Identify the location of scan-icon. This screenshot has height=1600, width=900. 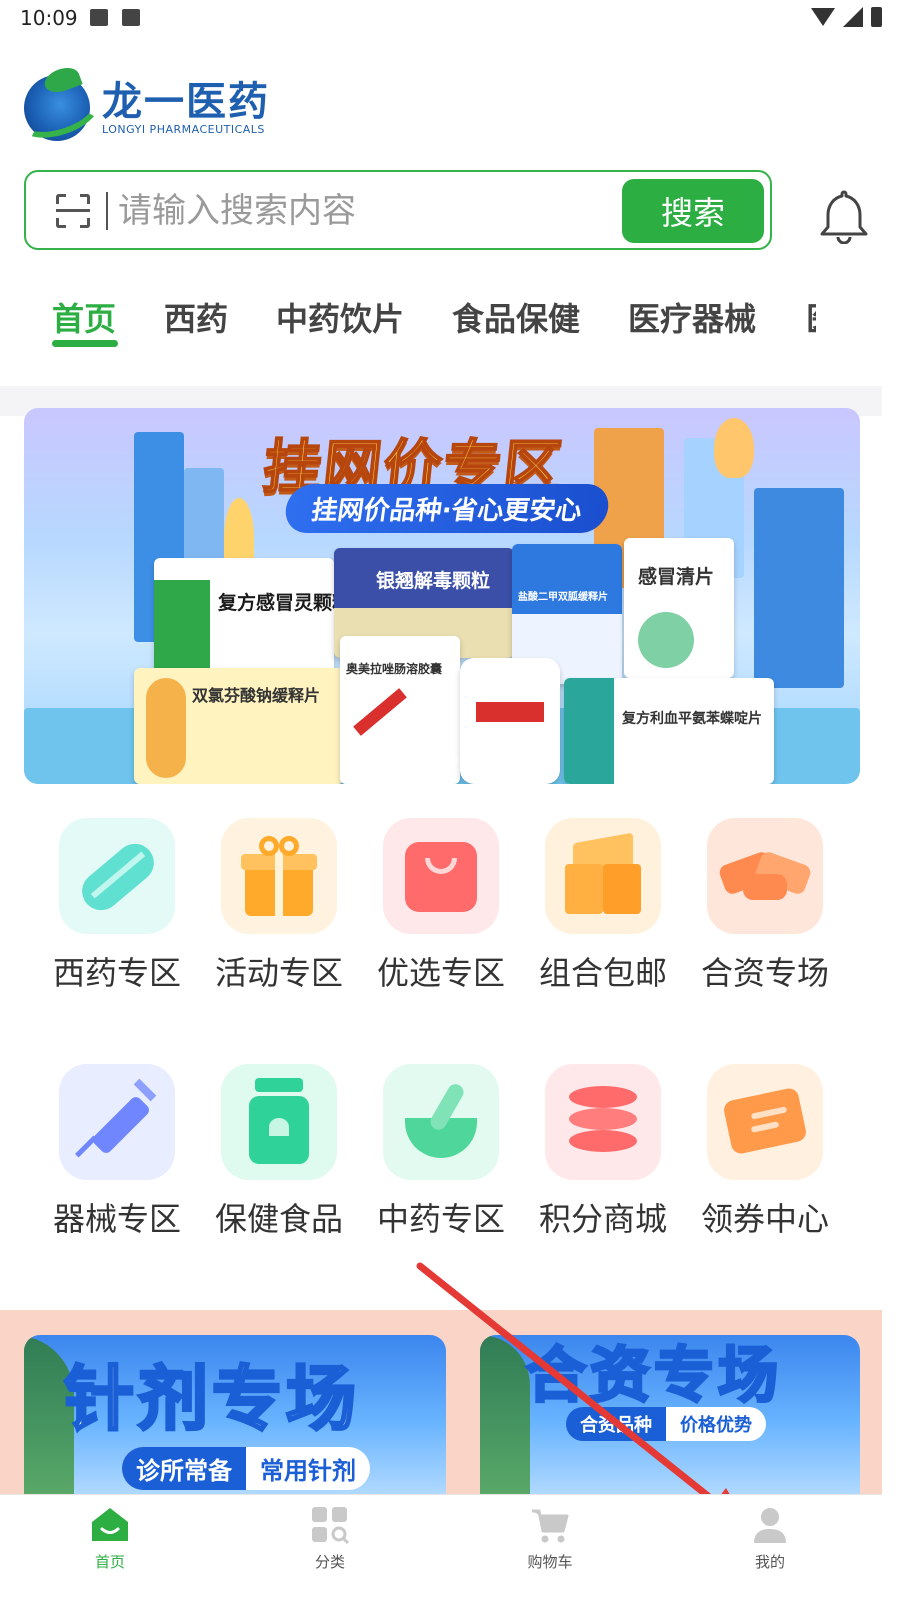
(73, 211).